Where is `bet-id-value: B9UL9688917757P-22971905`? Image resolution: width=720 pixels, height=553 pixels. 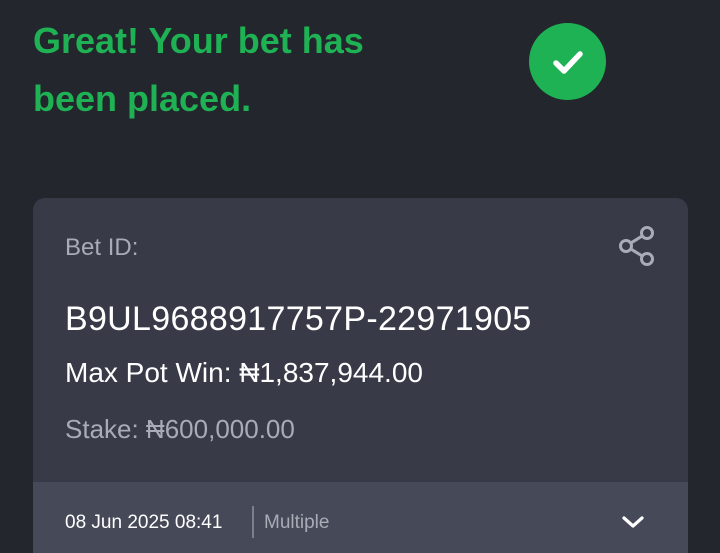
bet-id-value: B9UL9688917757P-22971905 is located at coordinates (298, 319).